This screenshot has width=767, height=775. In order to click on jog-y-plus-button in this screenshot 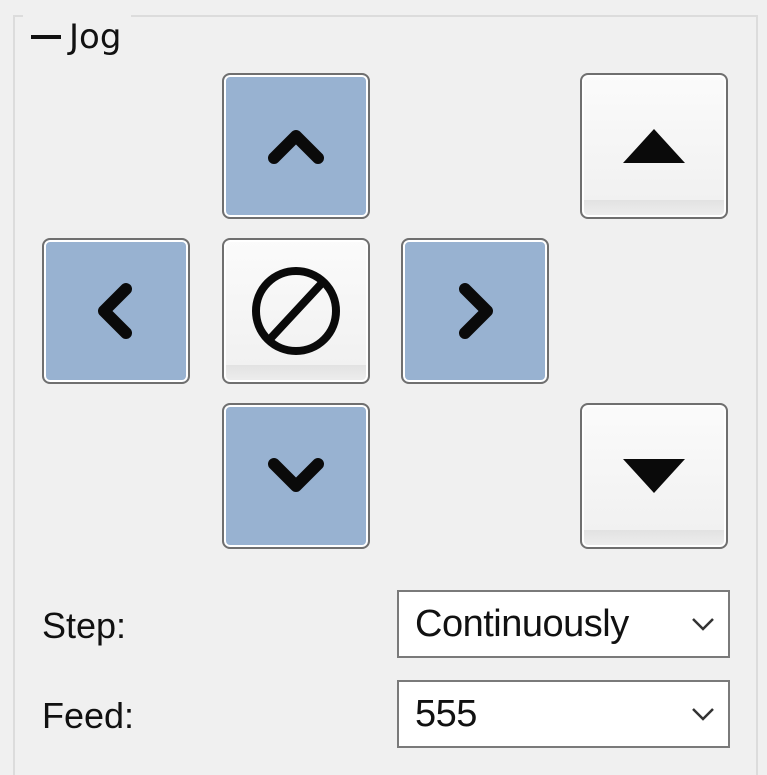, I will do `click(296, 146)`.